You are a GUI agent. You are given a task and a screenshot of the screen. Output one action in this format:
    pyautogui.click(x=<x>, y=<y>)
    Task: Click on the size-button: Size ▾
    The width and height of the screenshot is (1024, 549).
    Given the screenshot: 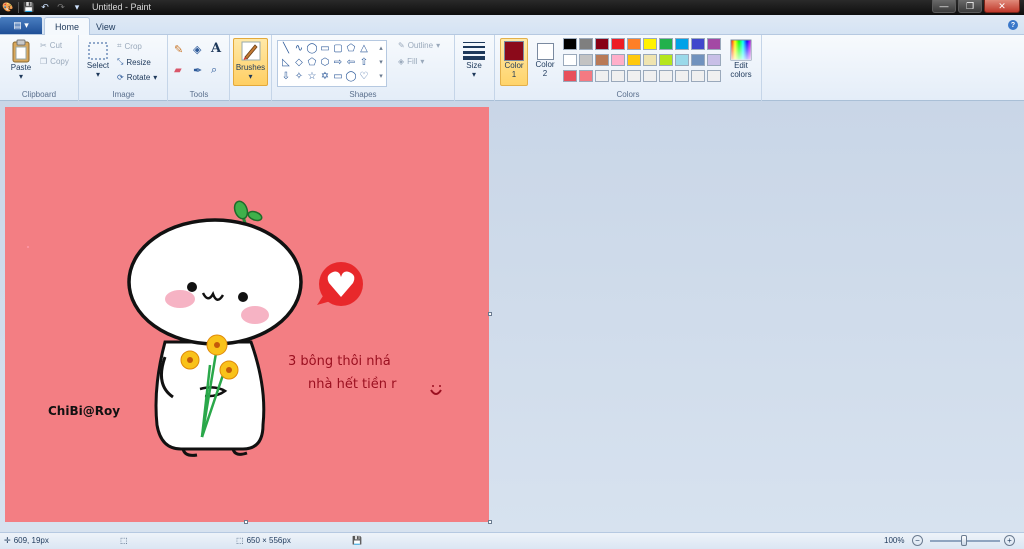 What is the action you would take?
    pyautogui.click(x=474, y=59)
    